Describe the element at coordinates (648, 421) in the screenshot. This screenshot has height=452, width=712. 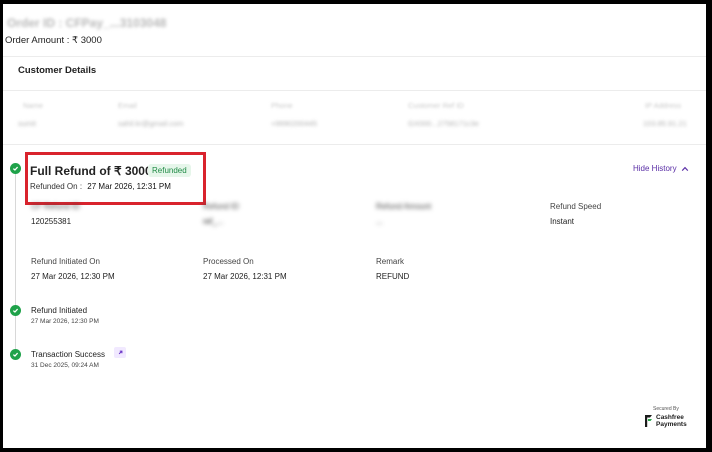
I see `cashfree-logo-icon` at that location.